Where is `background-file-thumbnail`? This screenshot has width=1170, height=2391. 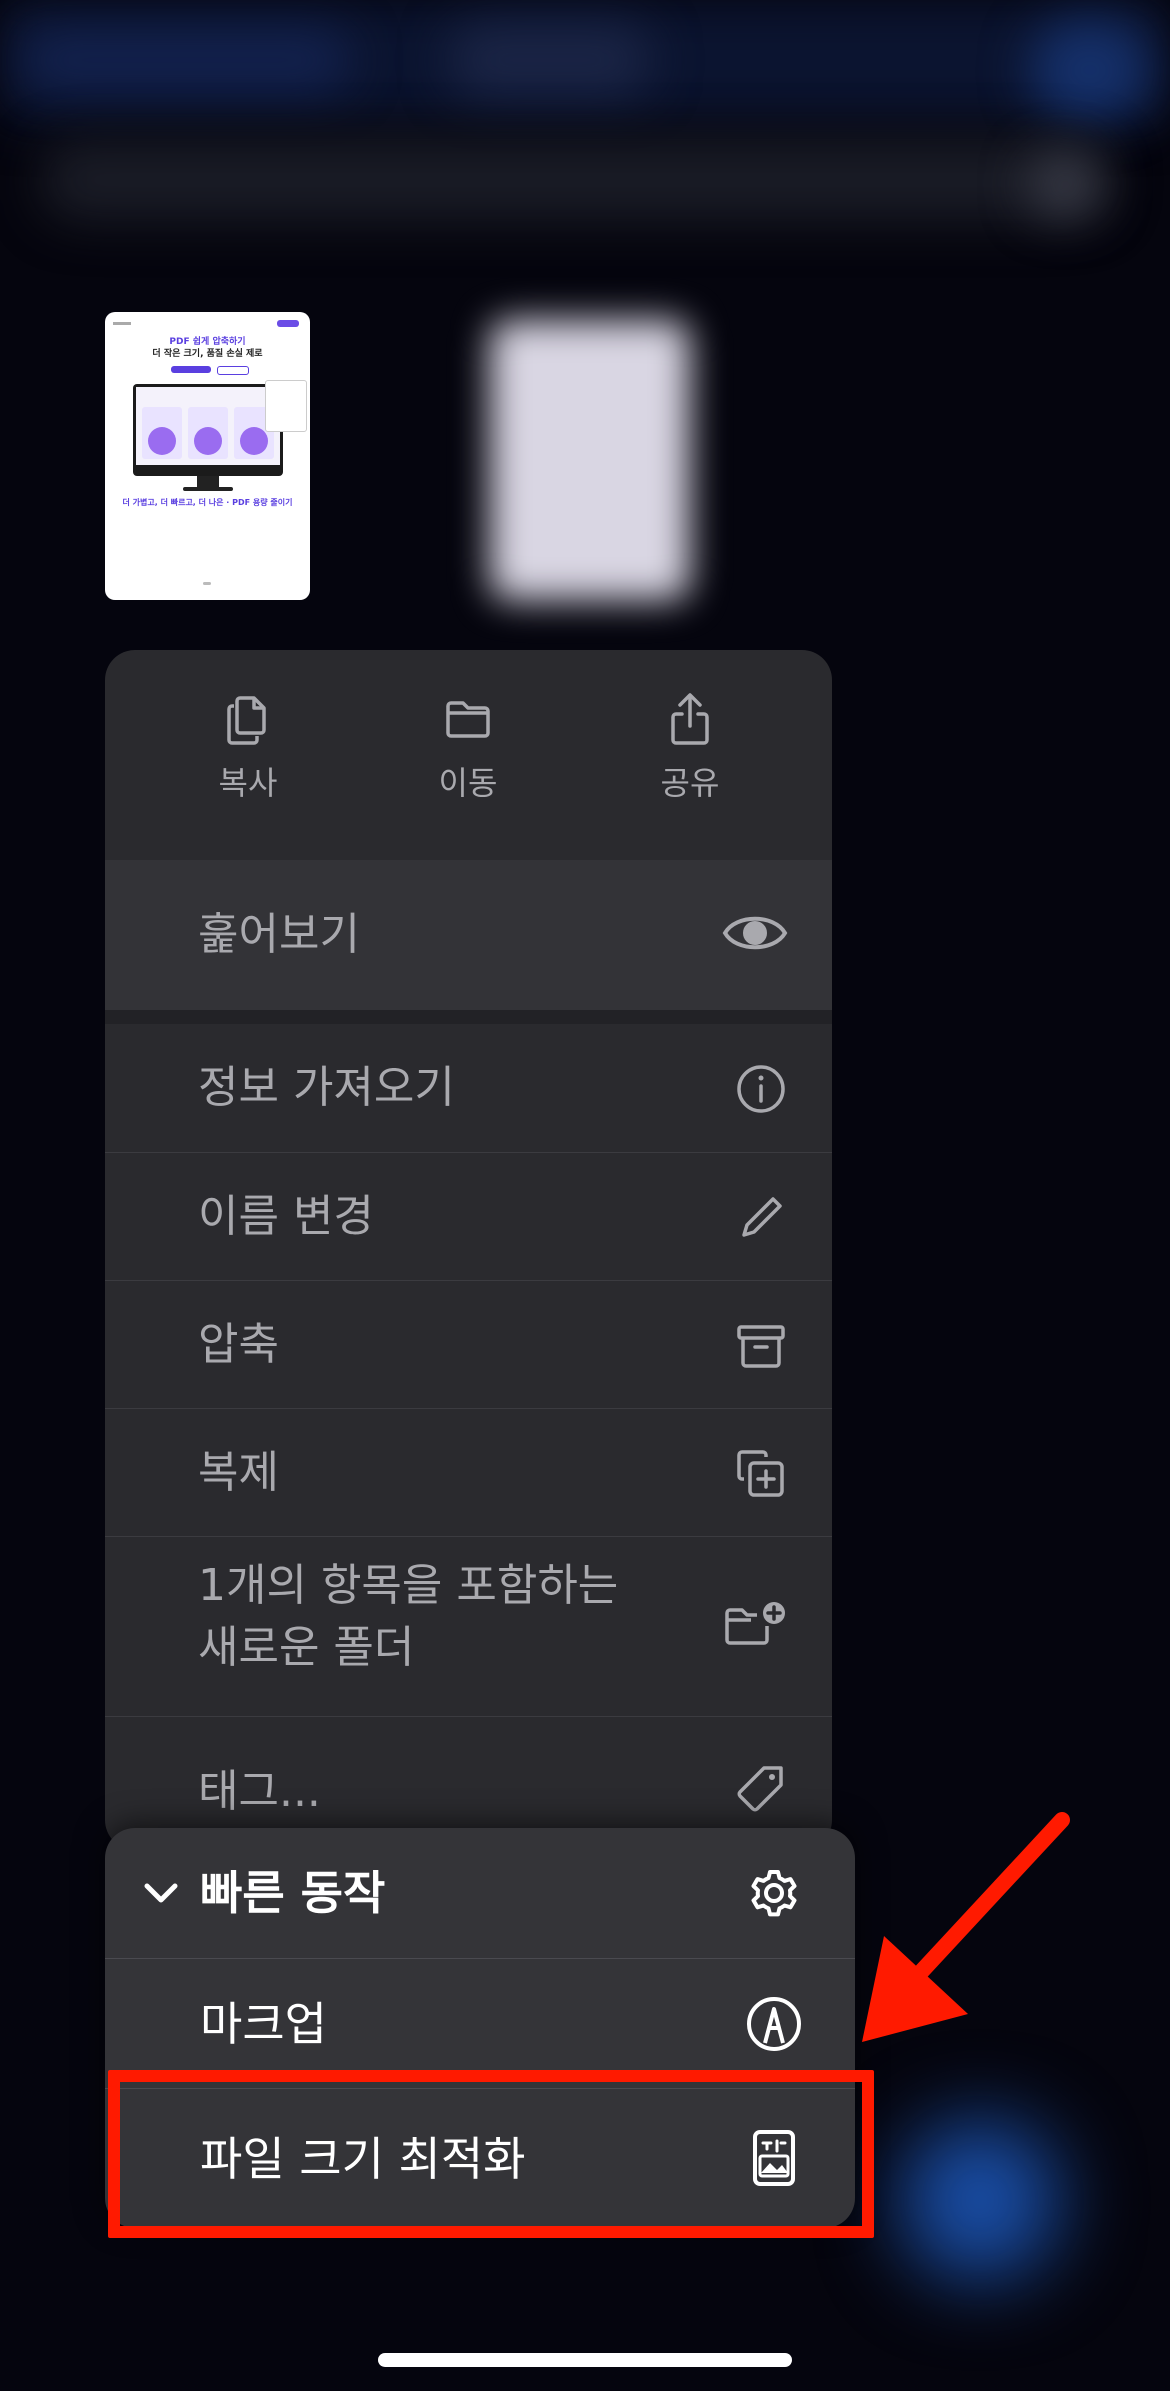 background-file-thumbnail is located at coordinates (590, 460).